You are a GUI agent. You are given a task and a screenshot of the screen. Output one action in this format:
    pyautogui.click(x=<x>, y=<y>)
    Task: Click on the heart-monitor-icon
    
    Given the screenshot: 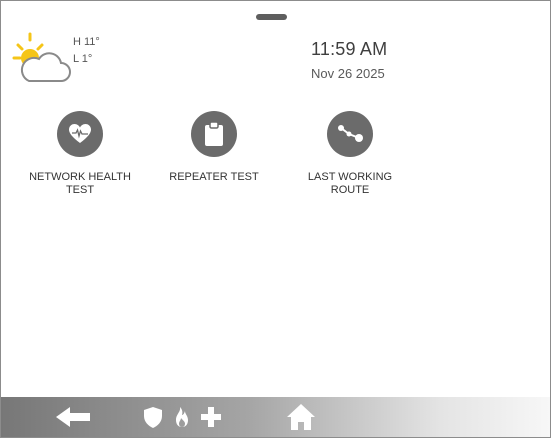 What is the action you would take?
    pyautogui.click(x=80, y=133)
    